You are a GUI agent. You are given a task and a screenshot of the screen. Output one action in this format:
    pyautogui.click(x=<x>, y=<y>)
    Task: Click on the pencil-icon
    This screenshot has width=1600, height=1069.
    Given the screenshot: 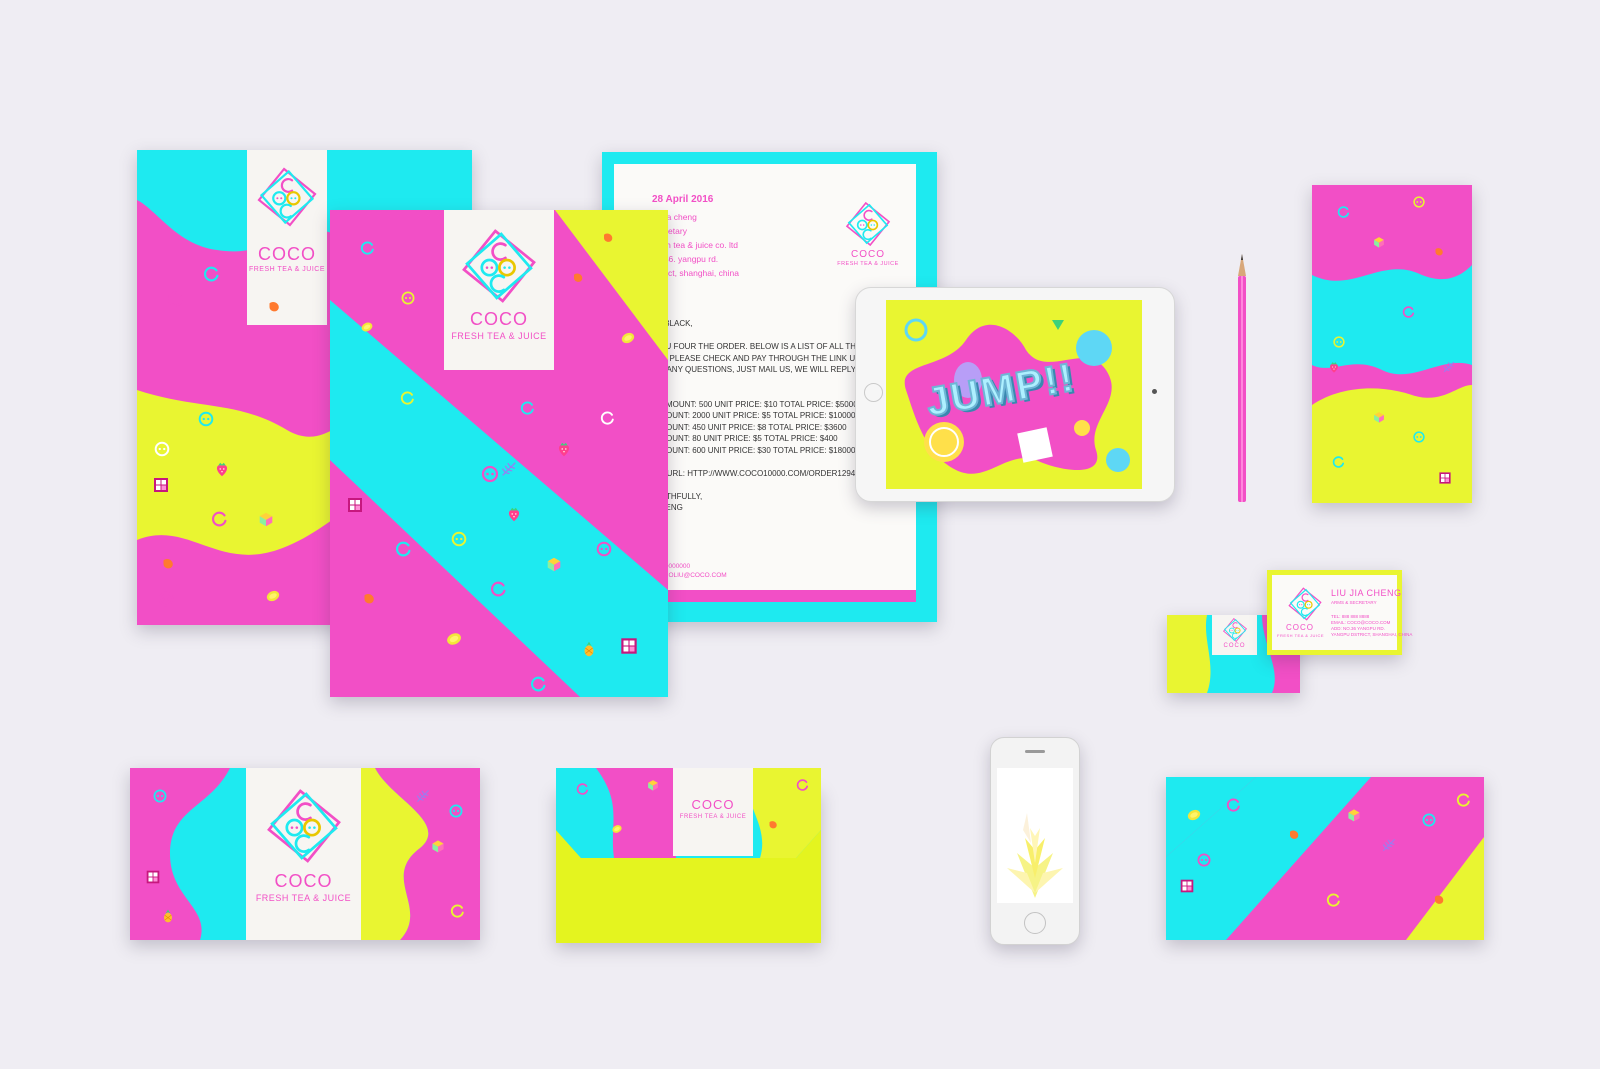 What is the action you would take?
    pyautogui.click(x=1242, y=378)
    